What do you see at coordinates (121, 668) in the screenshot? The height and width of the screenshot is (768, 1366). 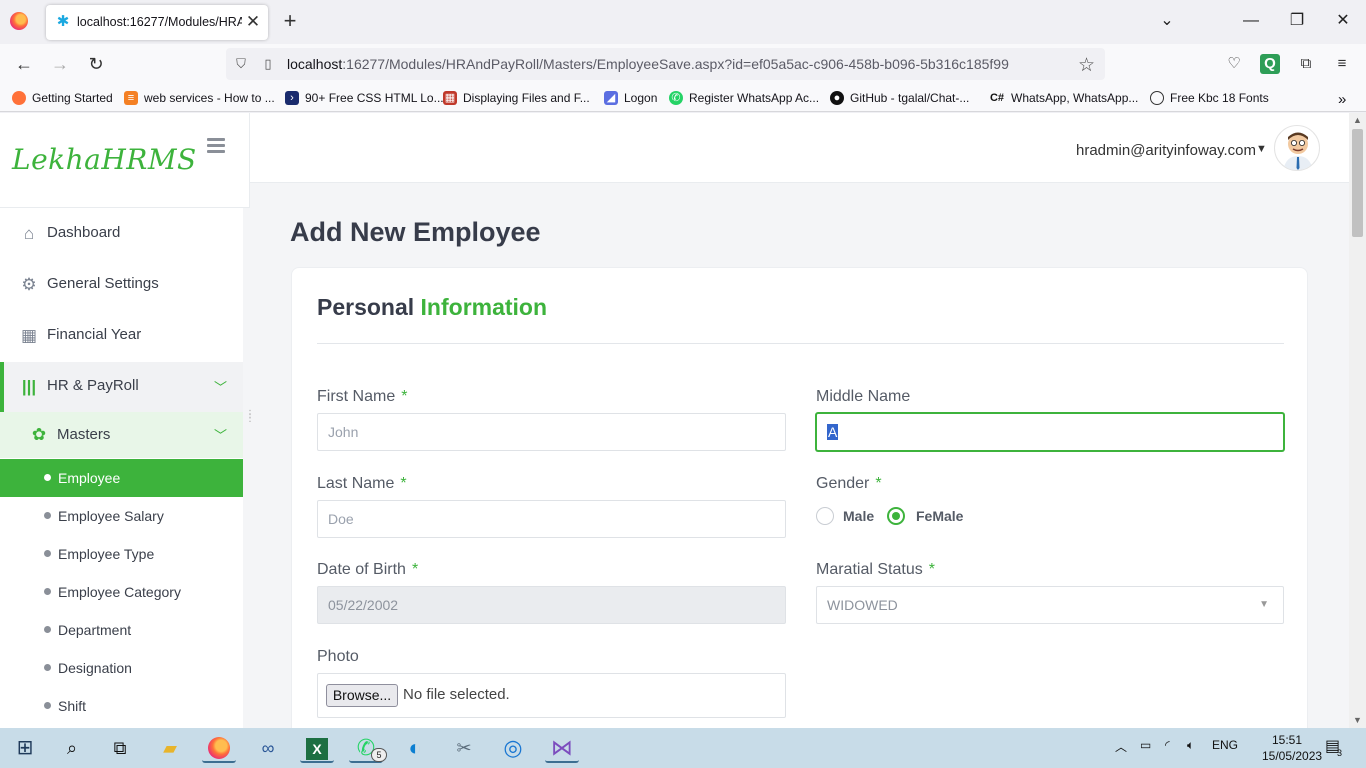 I see `sidebar-sub-designation: Designation` at bounding box center [121, 668].